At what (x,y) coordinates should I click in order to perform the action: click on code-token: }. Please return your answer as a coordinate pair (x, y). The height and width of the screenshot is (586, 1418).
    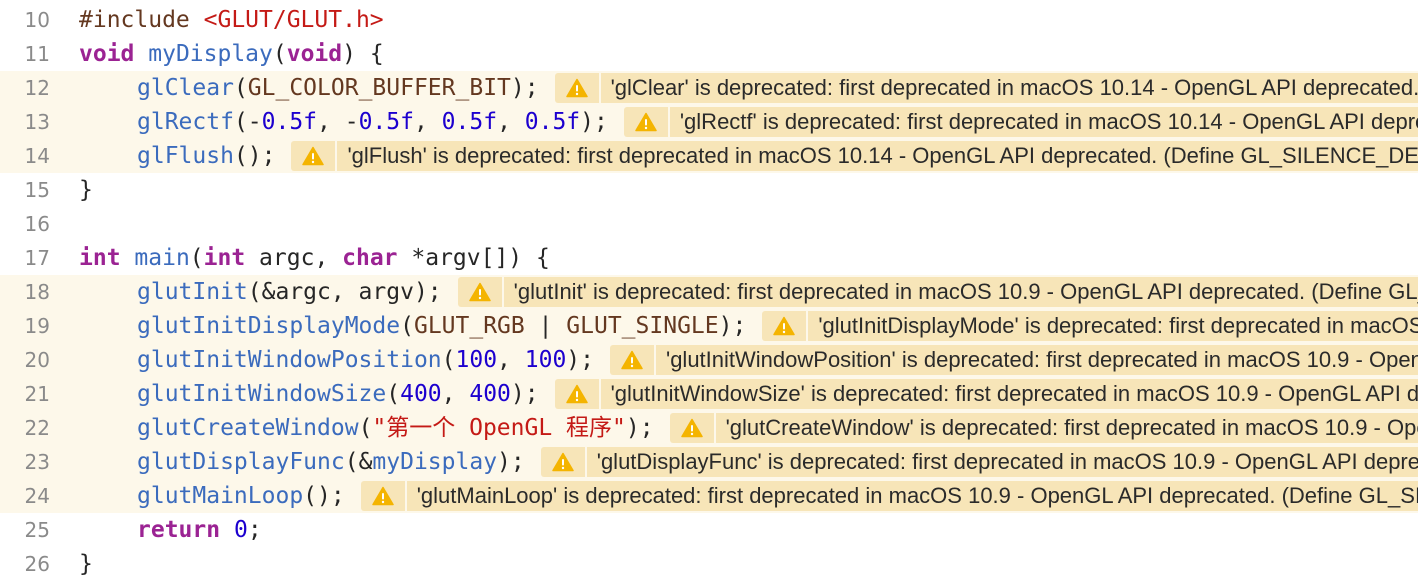
    Looking at the image, I should click on (86, 564).